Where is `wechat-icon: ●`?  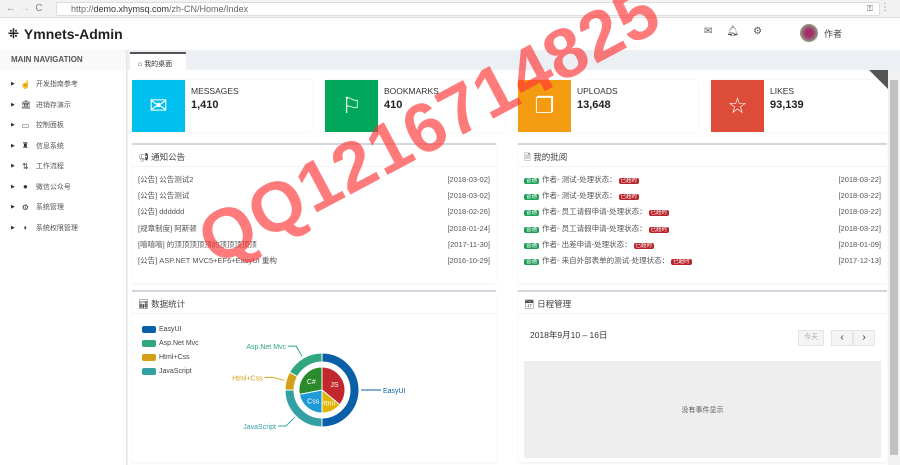
wechat-icon: ● is located at coordinates (25, 187).